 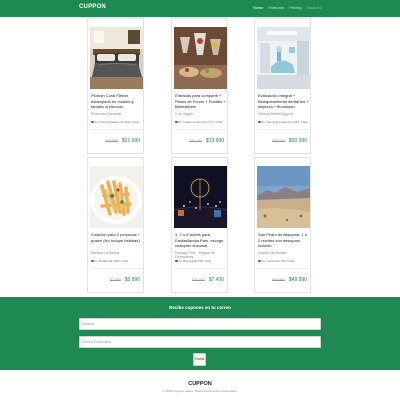 What do you see at coordinates (132, 280) in the screenshot?
I see `new-price: $5.990` at bounding box center [132, 280].